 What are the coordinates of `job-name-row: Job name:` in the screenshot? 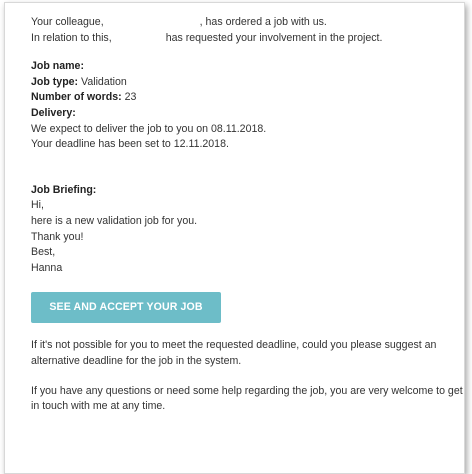 It's located at (247, 67).